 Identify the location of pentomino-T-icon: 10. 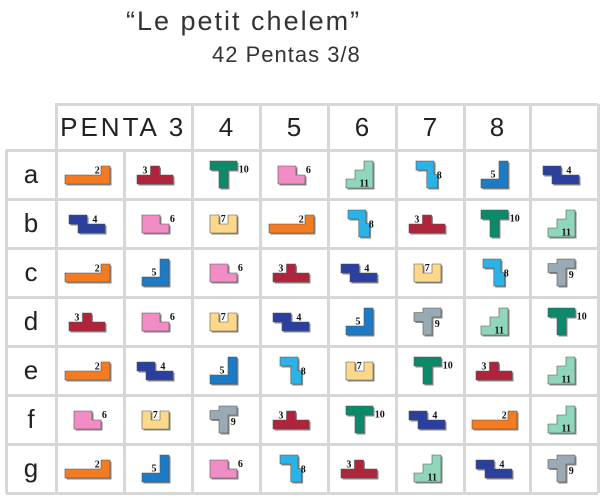
(228, 175).